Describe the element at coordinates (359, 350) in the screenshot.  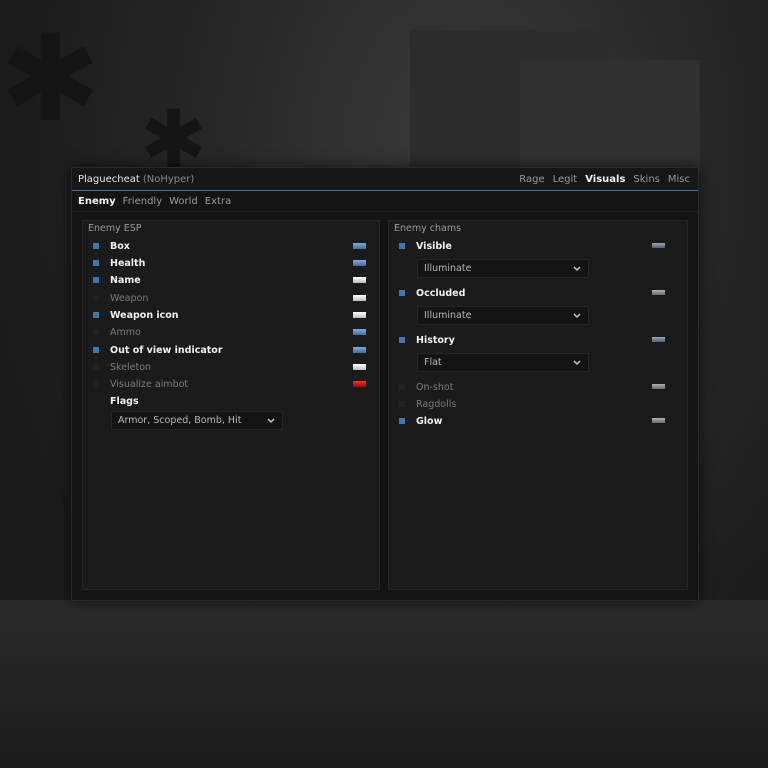
I see `out-of-view-color-swatch` at that location.